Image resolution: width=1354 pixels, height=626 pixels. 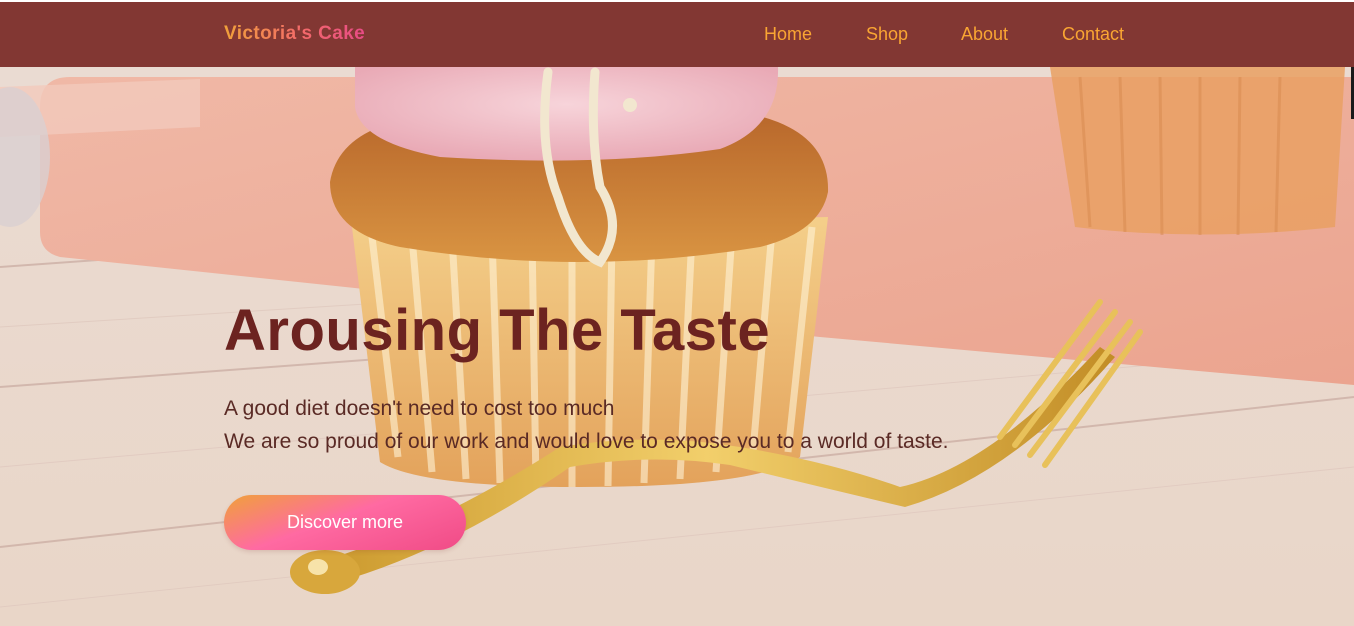 What do you see at coordinates (497, 330) in the screenshot?
I see `hero-title: Arousing The Taste` at bounding box center [497, 330].